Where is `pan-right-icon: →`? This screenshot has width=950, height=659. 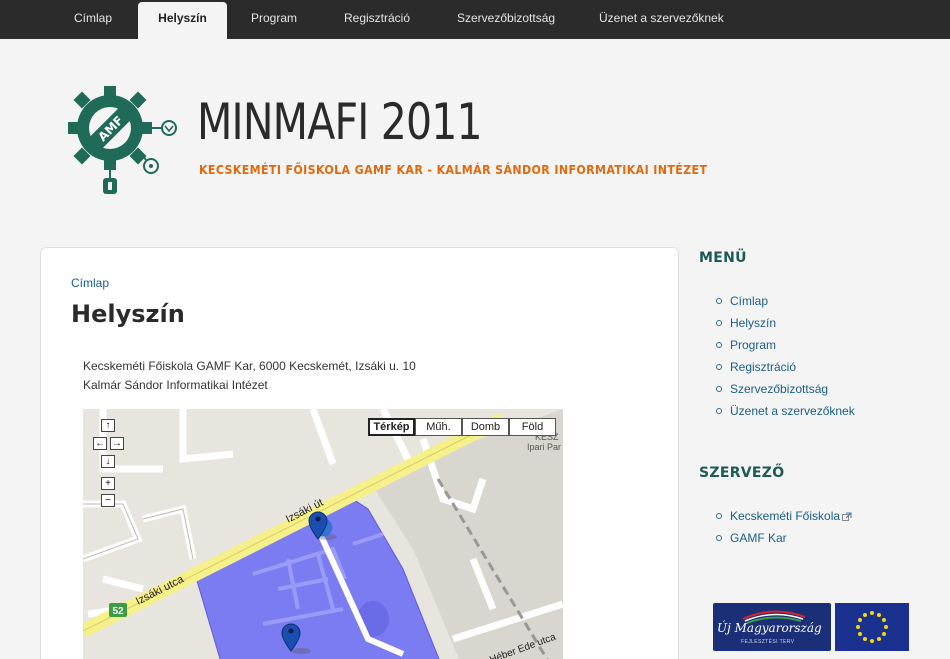 pan-right-icon: → is located at coordinates (117, 443).